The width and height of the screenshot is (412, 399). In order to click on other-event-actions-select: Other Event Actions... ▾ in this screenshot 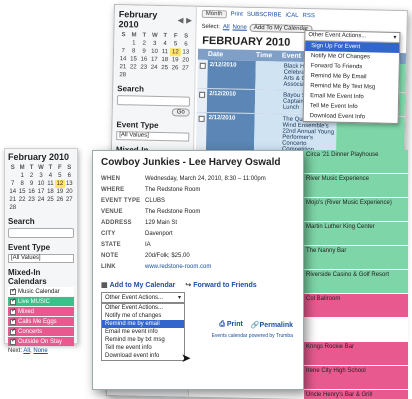, I will do `click(143, 297)`.